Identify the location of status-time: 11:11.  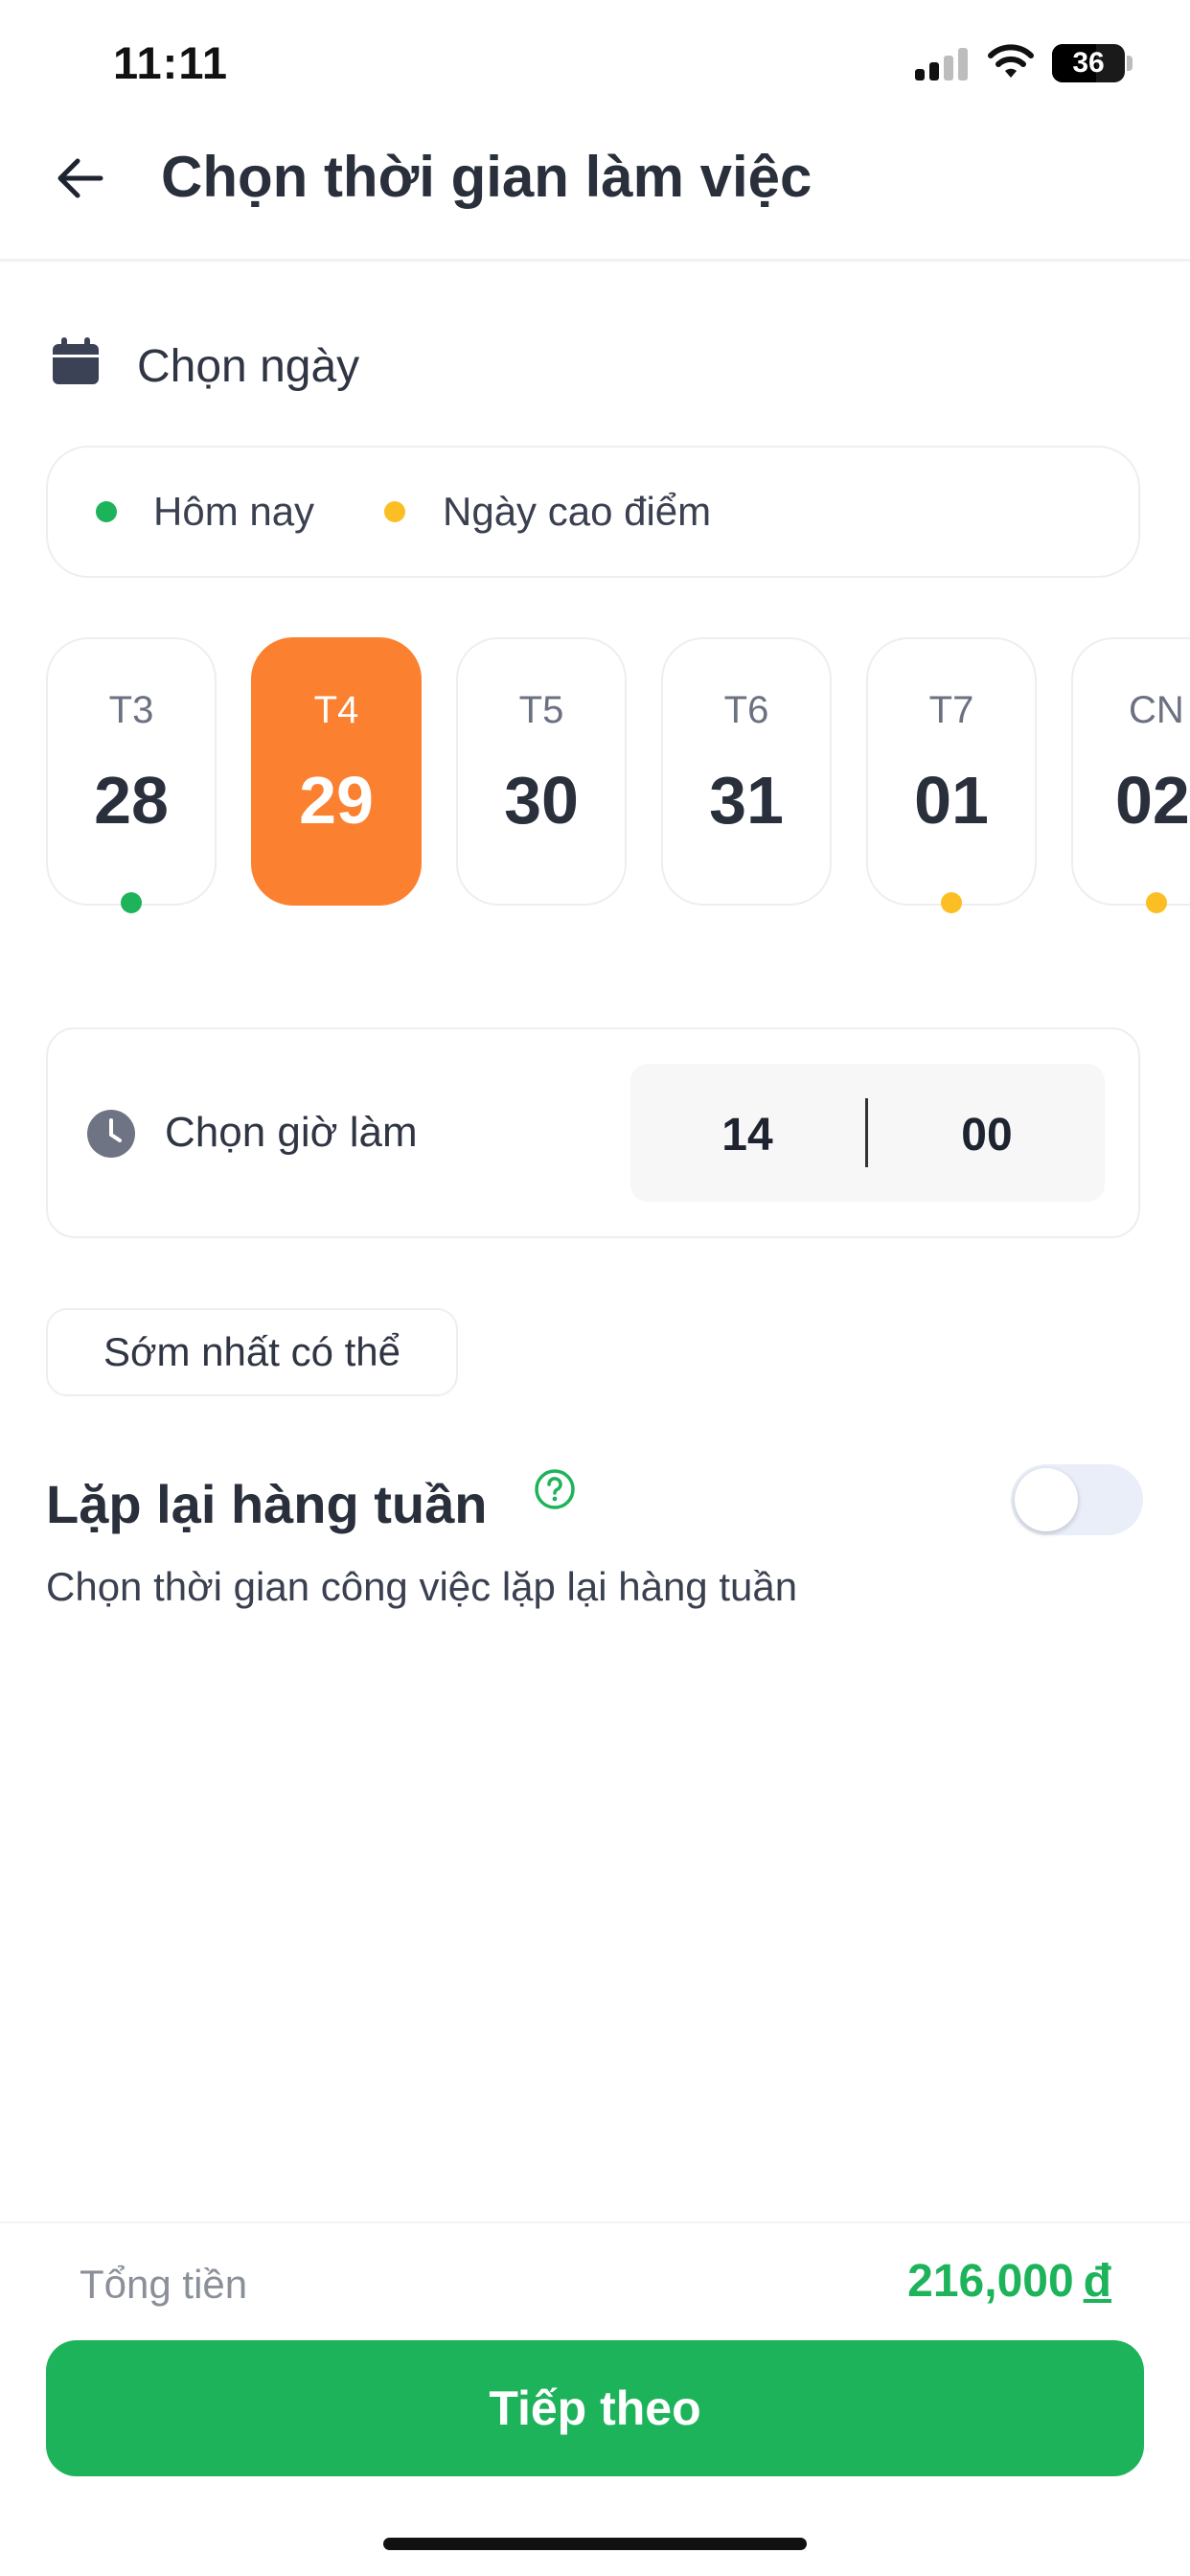
(171, 63).